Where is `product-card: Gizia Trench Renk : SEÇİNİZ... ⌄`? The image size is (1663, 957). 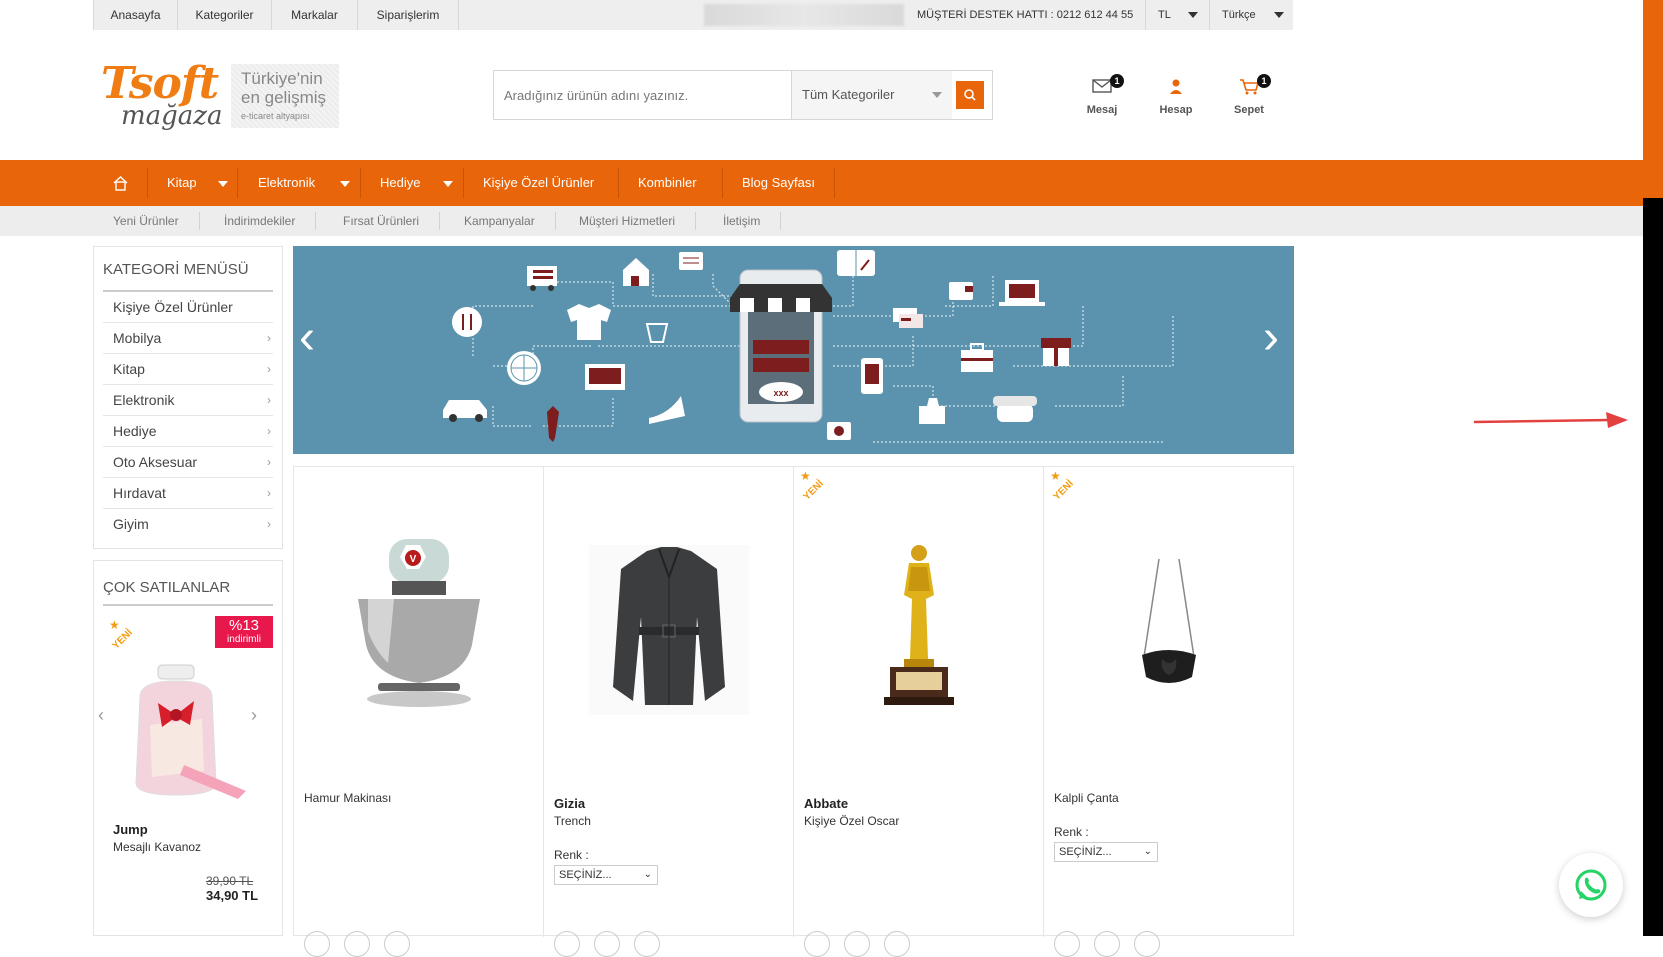 product-card: Gizia Trench Renk : SEÇİNİZ... ⌄ is located at coordinates (669, 712).